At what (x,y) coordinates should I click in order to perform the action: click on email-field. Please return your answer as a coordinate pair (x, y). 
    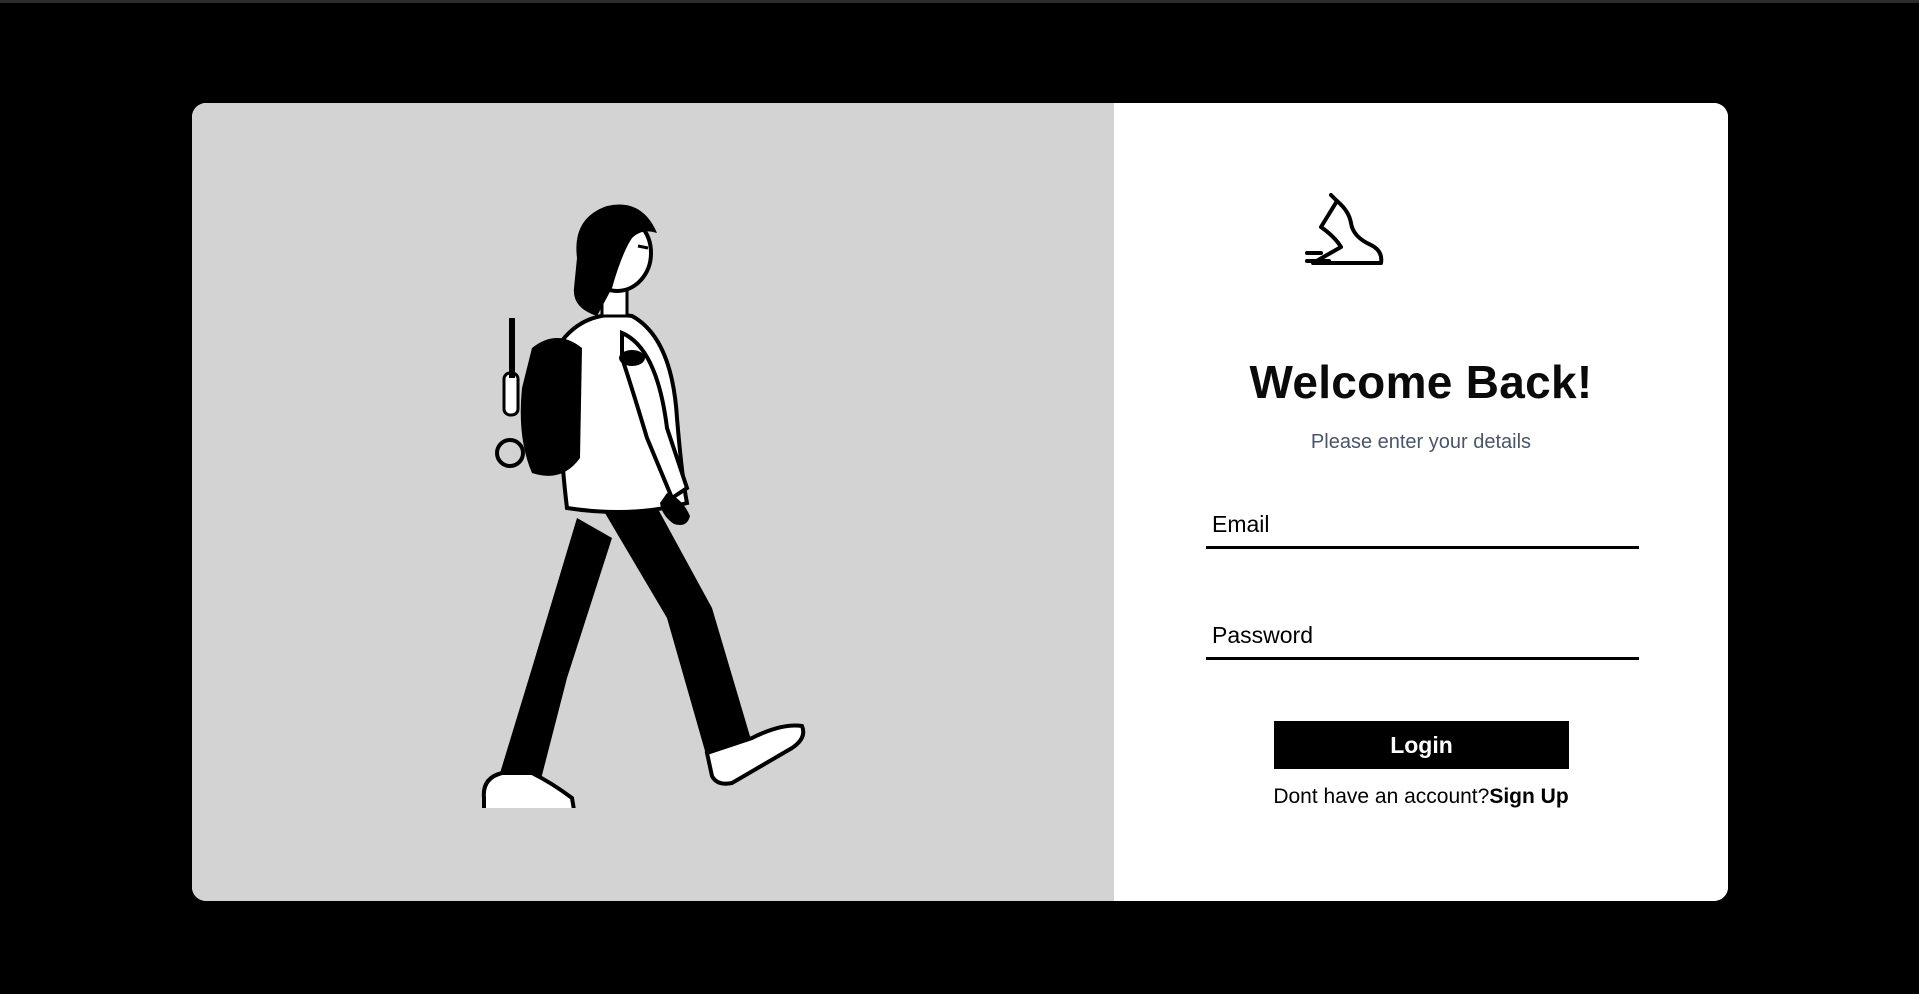
    Looking at the image, I should click on (1422, 526).